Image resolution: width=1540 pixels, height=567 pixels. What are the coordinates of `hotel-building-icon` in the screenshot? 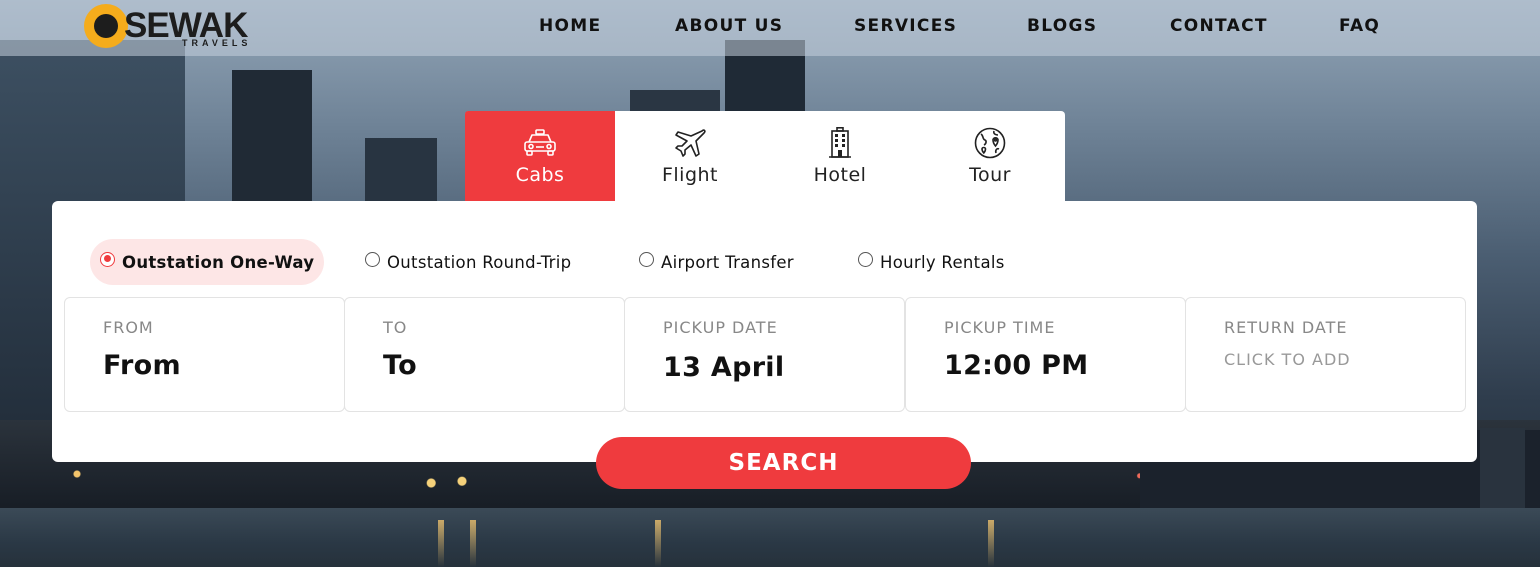 It's located at (840, 142).